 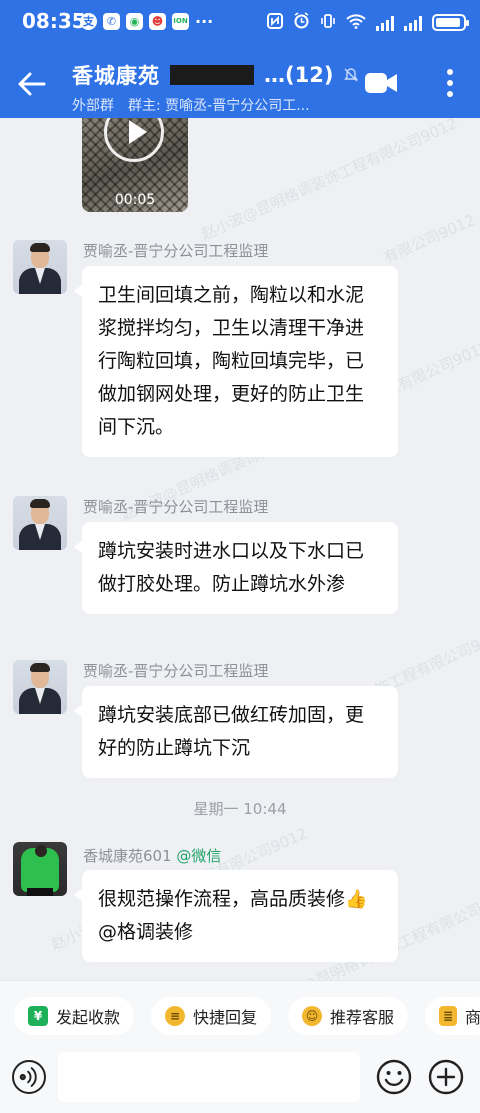 I want to click on thumbs-up-icon: 👍, so click(x=356, y=899).